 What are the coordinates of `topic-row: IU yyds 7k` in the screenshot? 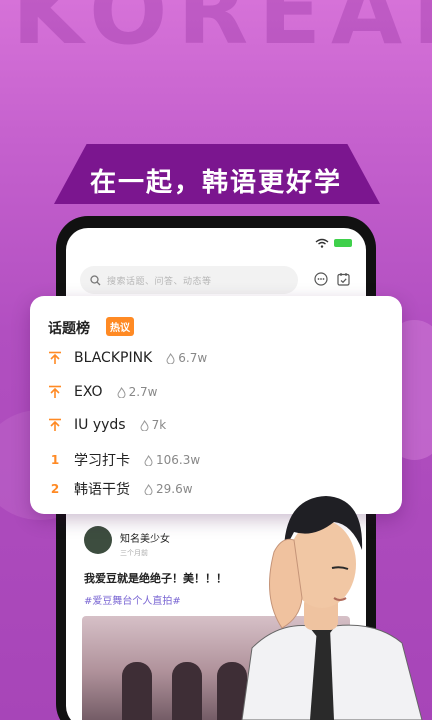 It's located at (107, 425).